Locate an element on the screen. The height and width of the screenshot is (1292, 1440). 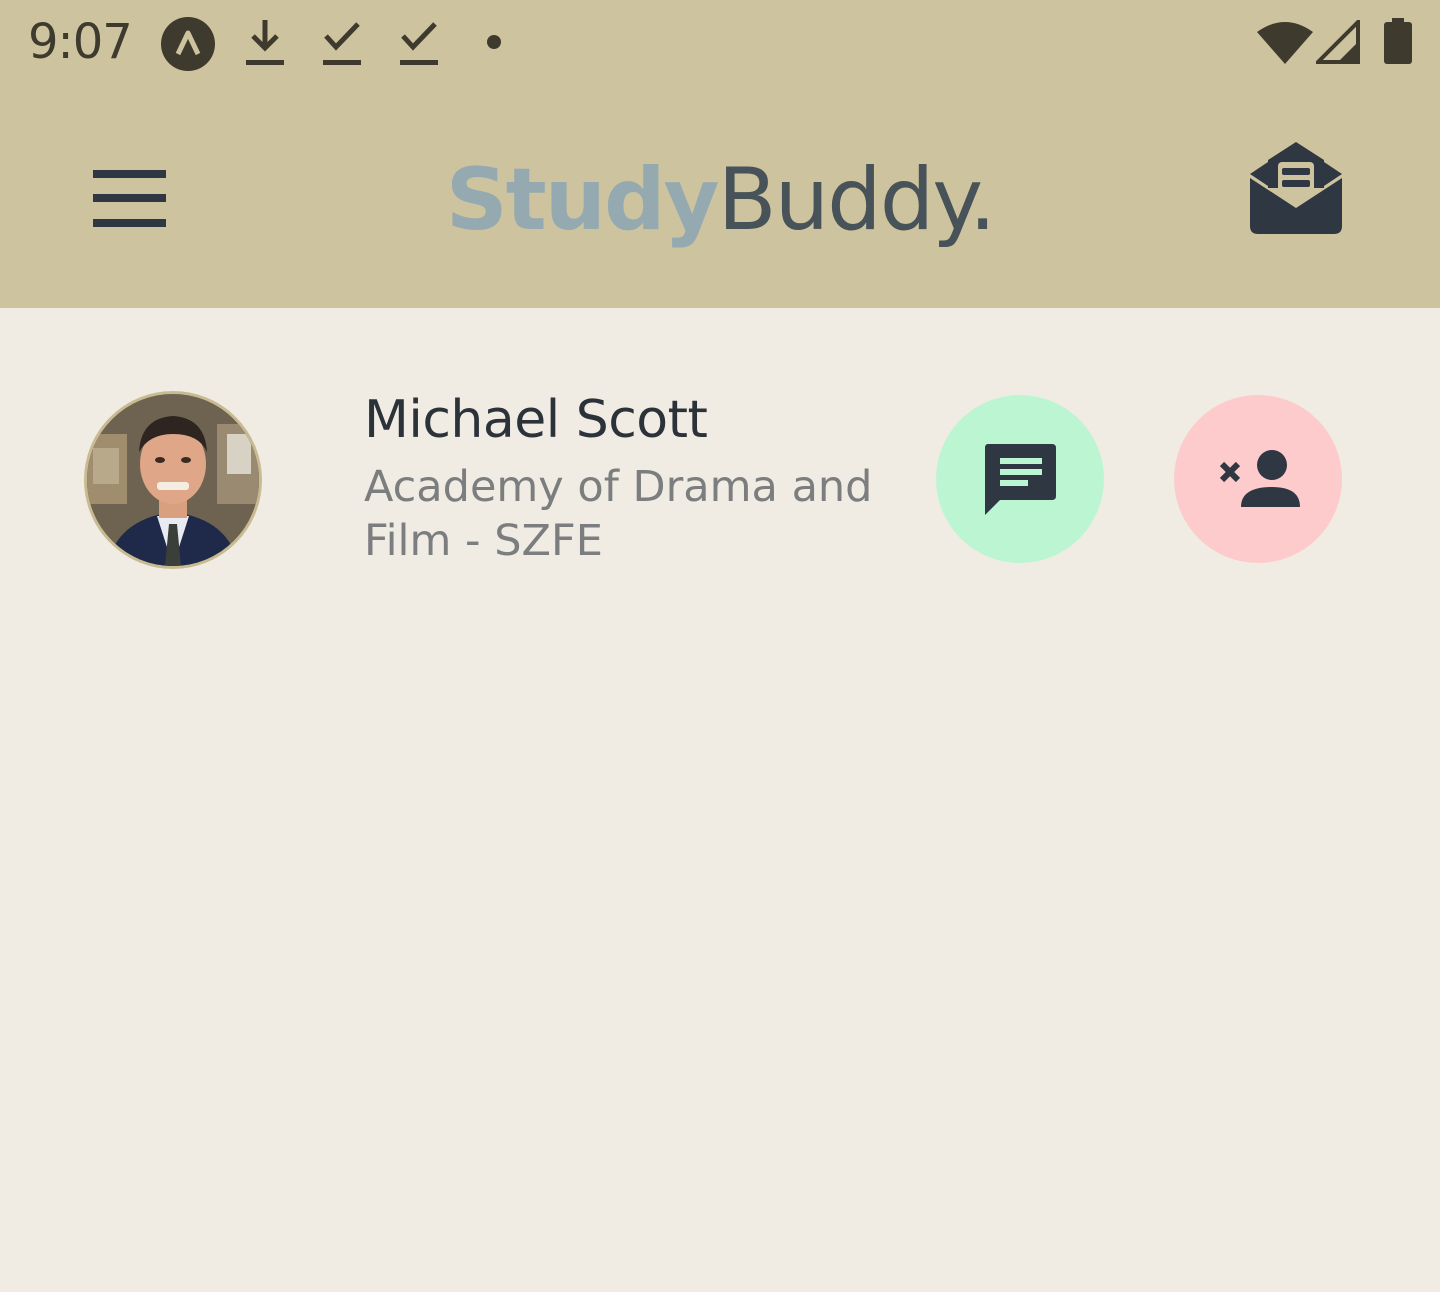
avatar is located at coordinates (173, 480).